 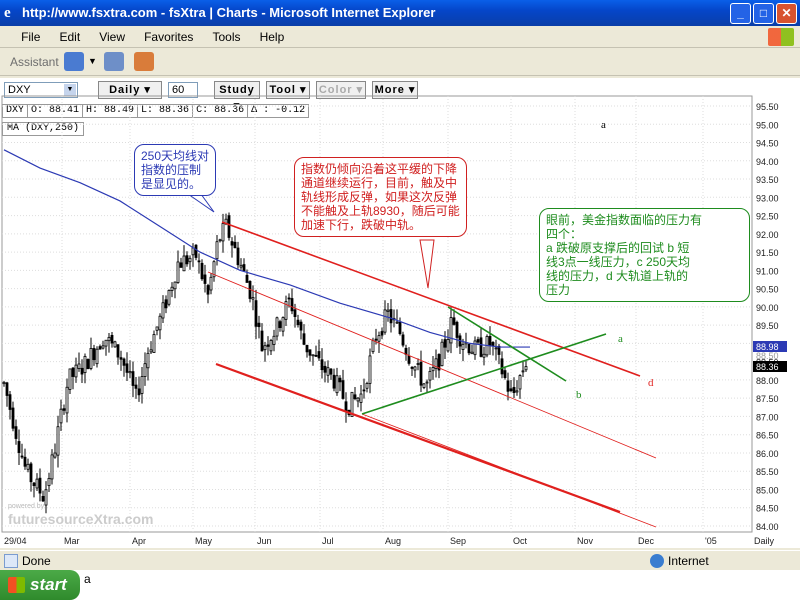 What do you see at coordinates (624, 220) in the screenshot?
I see `pressure-note-line: 眼前，美金指数面临的压力有` at bounding box center [624, 220].